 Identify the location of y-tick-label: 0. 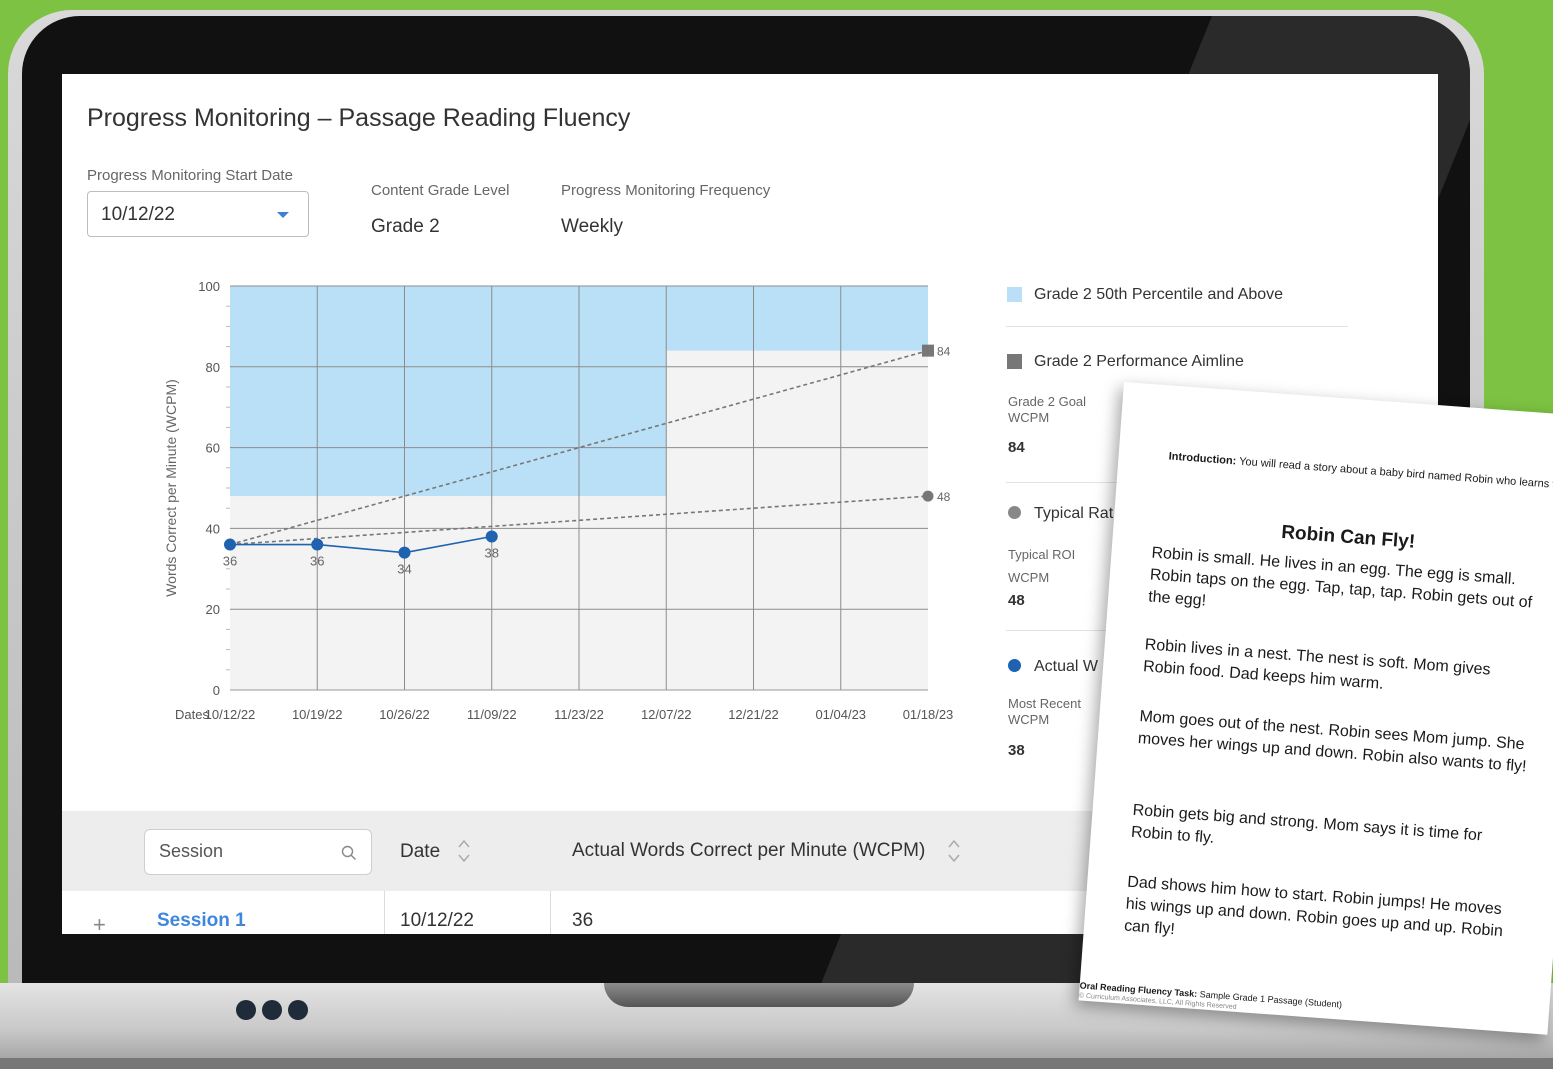
(216, 690).